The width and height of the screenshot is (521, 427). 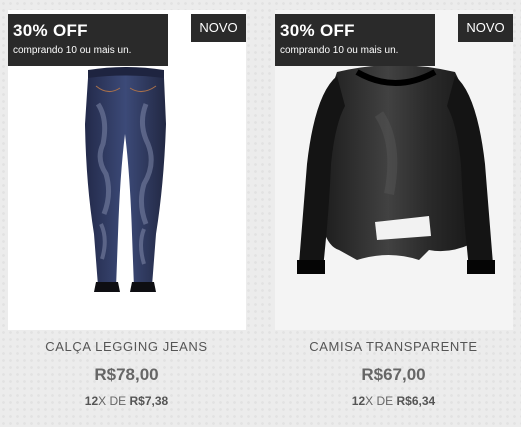 What do you see at coordinates (149, 401) in the screenshot?
I see `installment-value: R$7,38` at bounding box center [149, 401].